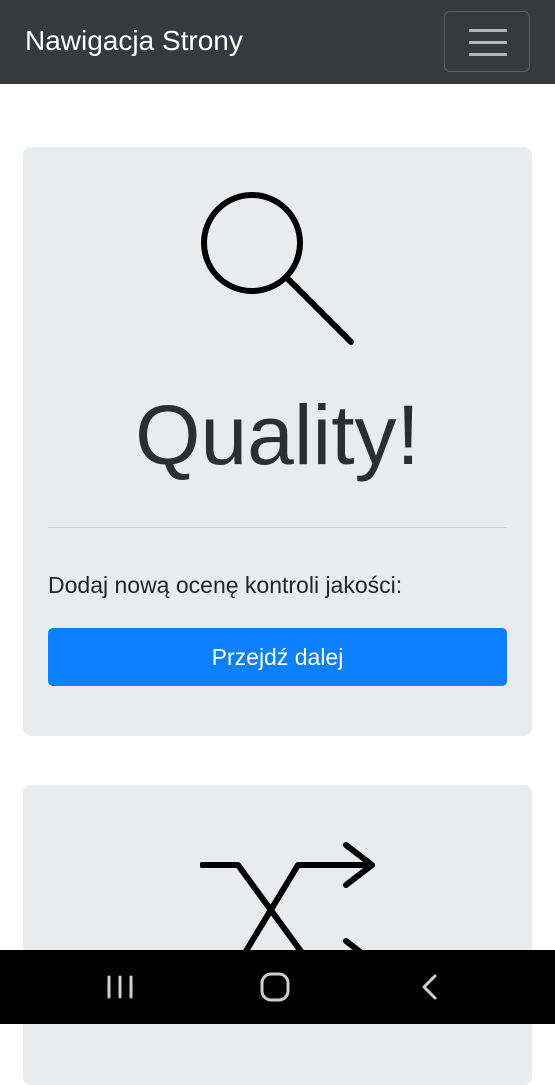 Image resolution: width=555 pixels, height=1085 pixels. I want to click on system-navigation-bar, so click(277, 987).